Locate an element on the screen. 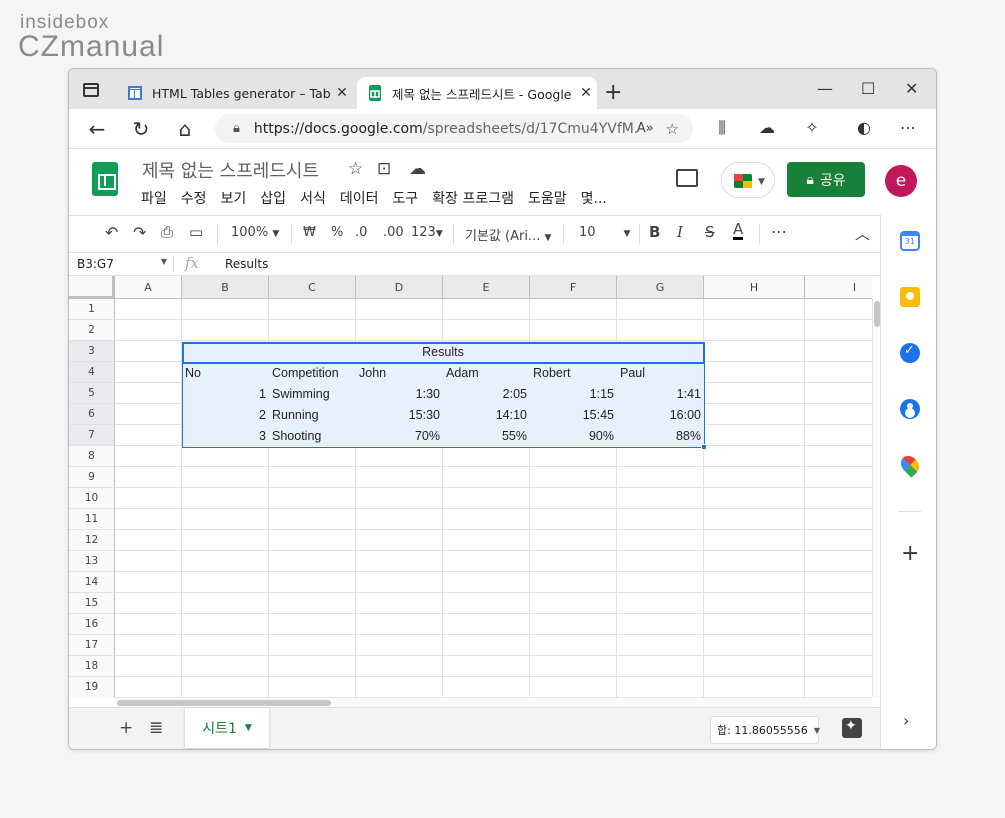  row-header: 3 is located at coordinates (92, 351).